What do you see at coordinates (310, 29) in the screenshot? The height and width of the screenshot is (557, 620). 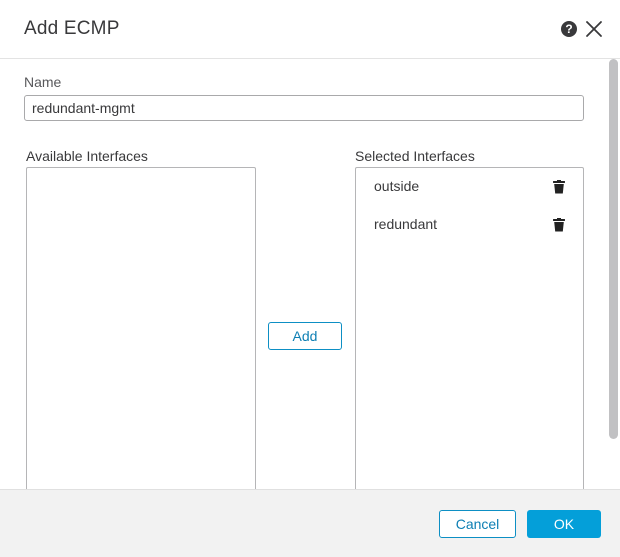 I see `dialog-header: Add ECMP ?` at bounding box center [310, 29].